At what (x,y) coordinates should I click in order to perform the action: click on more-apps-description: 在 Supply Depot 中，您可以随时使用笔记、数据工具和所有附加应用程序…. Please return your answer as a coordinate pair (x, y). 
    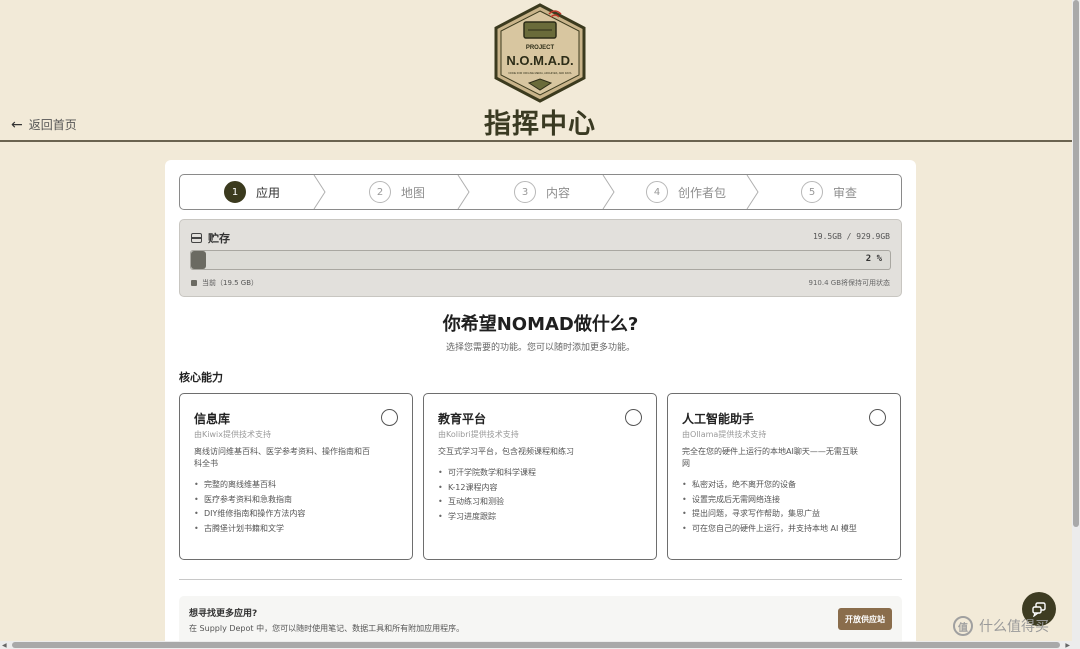
    Looking at the image, I should click on (327, 628).